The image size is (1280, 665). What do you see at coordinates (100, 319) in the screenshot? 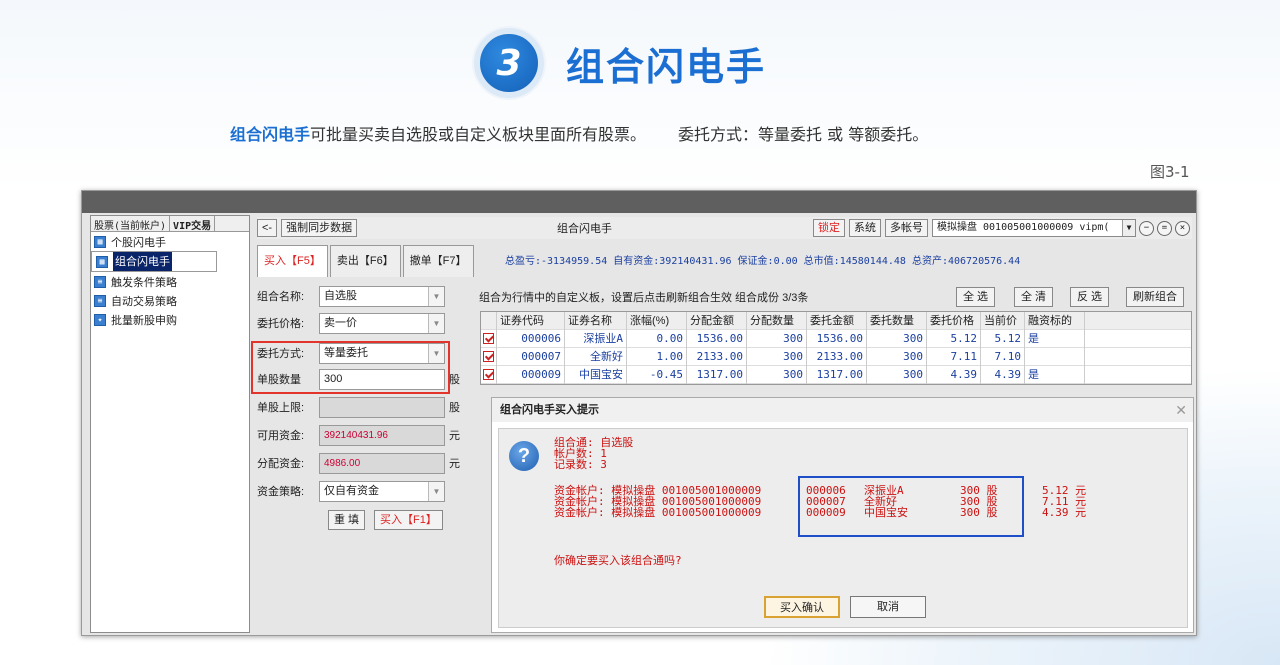
I see `ipo-icon: ✦` at bounding box center [100, 319].